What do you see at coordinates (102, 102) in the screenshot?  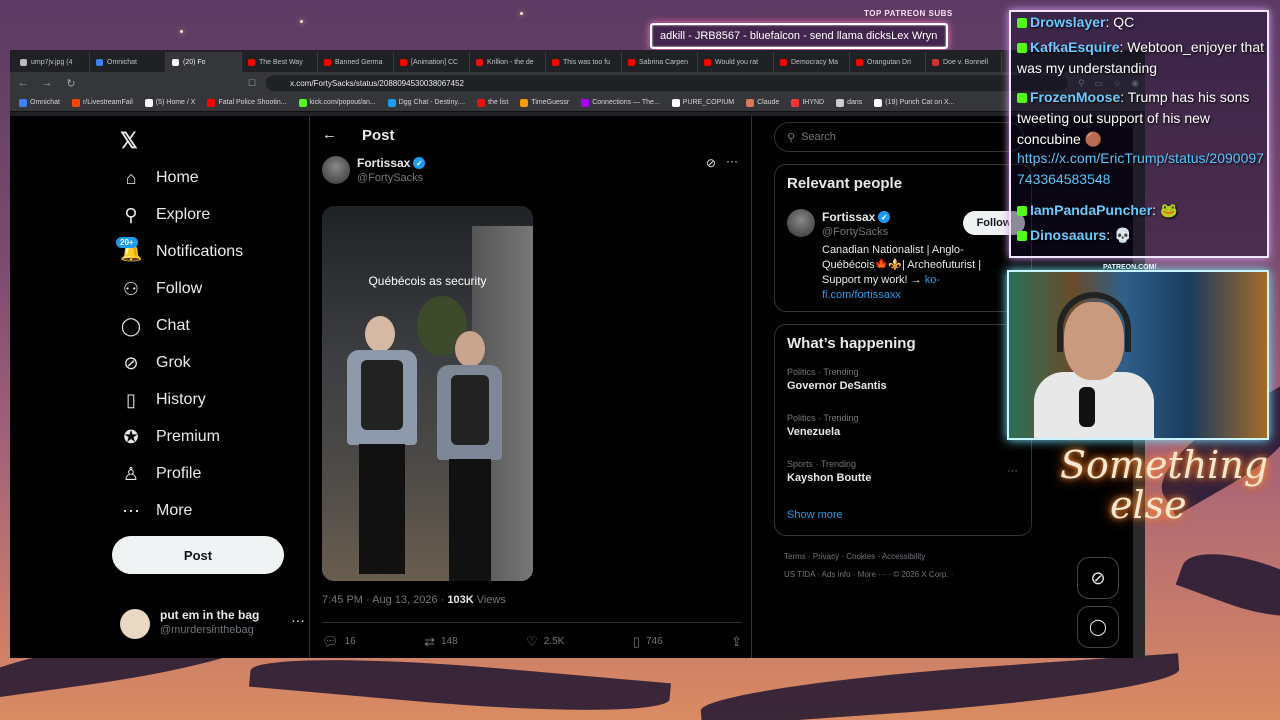 I see `bookmark-item: r/LivestreamFail` at bounding box center [102, 102].